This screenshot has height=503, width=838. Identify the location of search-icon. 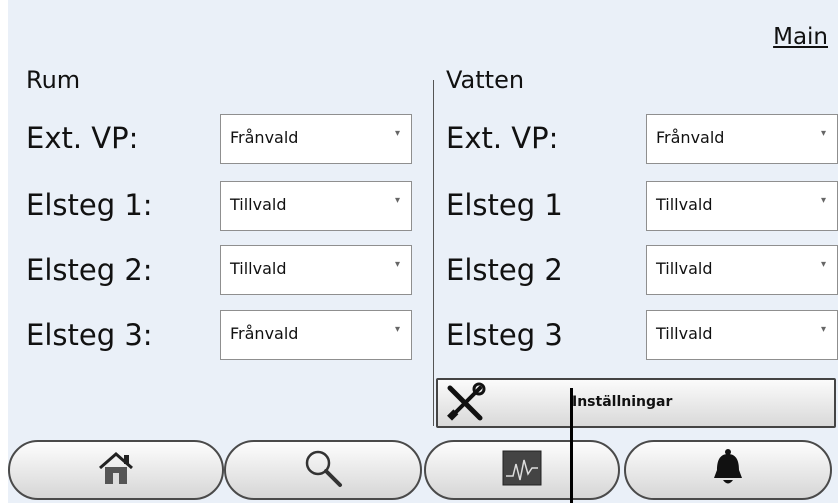
(323, 470).